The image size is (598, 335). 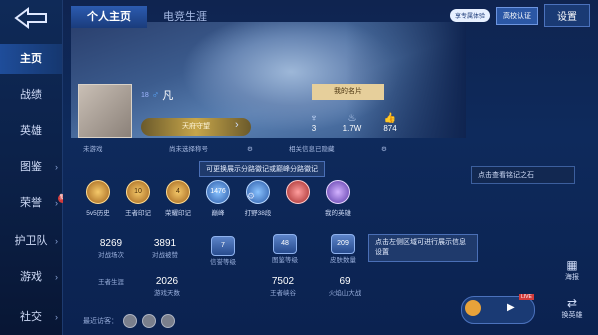 What do you see at coordinates (298, 198) in the screenshot?
I see `hero-portrait` at bounding box center [298, 198].